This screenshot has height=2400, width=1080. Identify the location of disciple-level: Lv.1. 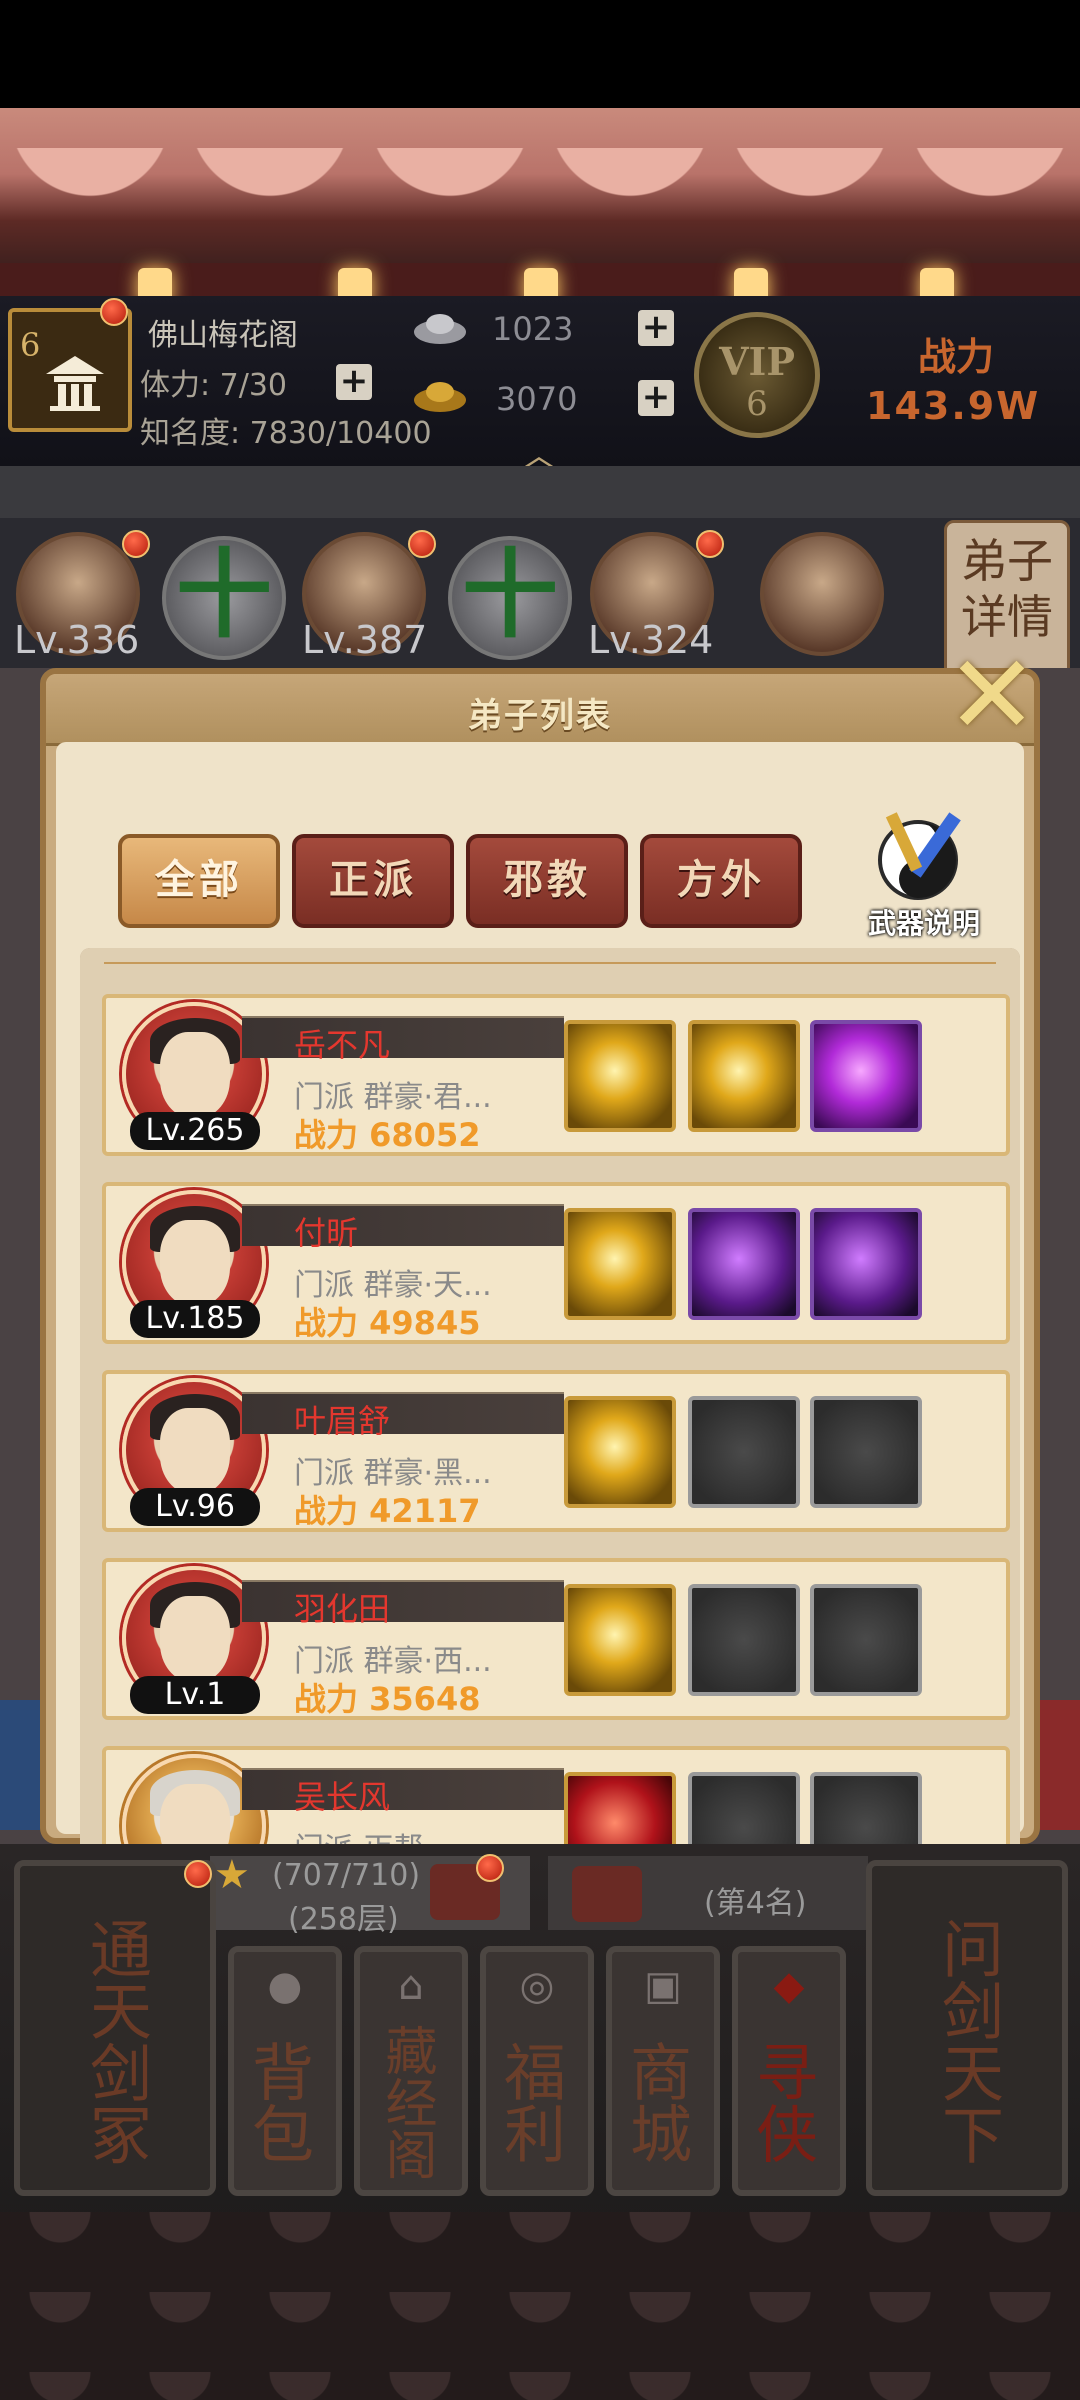
(195, 1695).